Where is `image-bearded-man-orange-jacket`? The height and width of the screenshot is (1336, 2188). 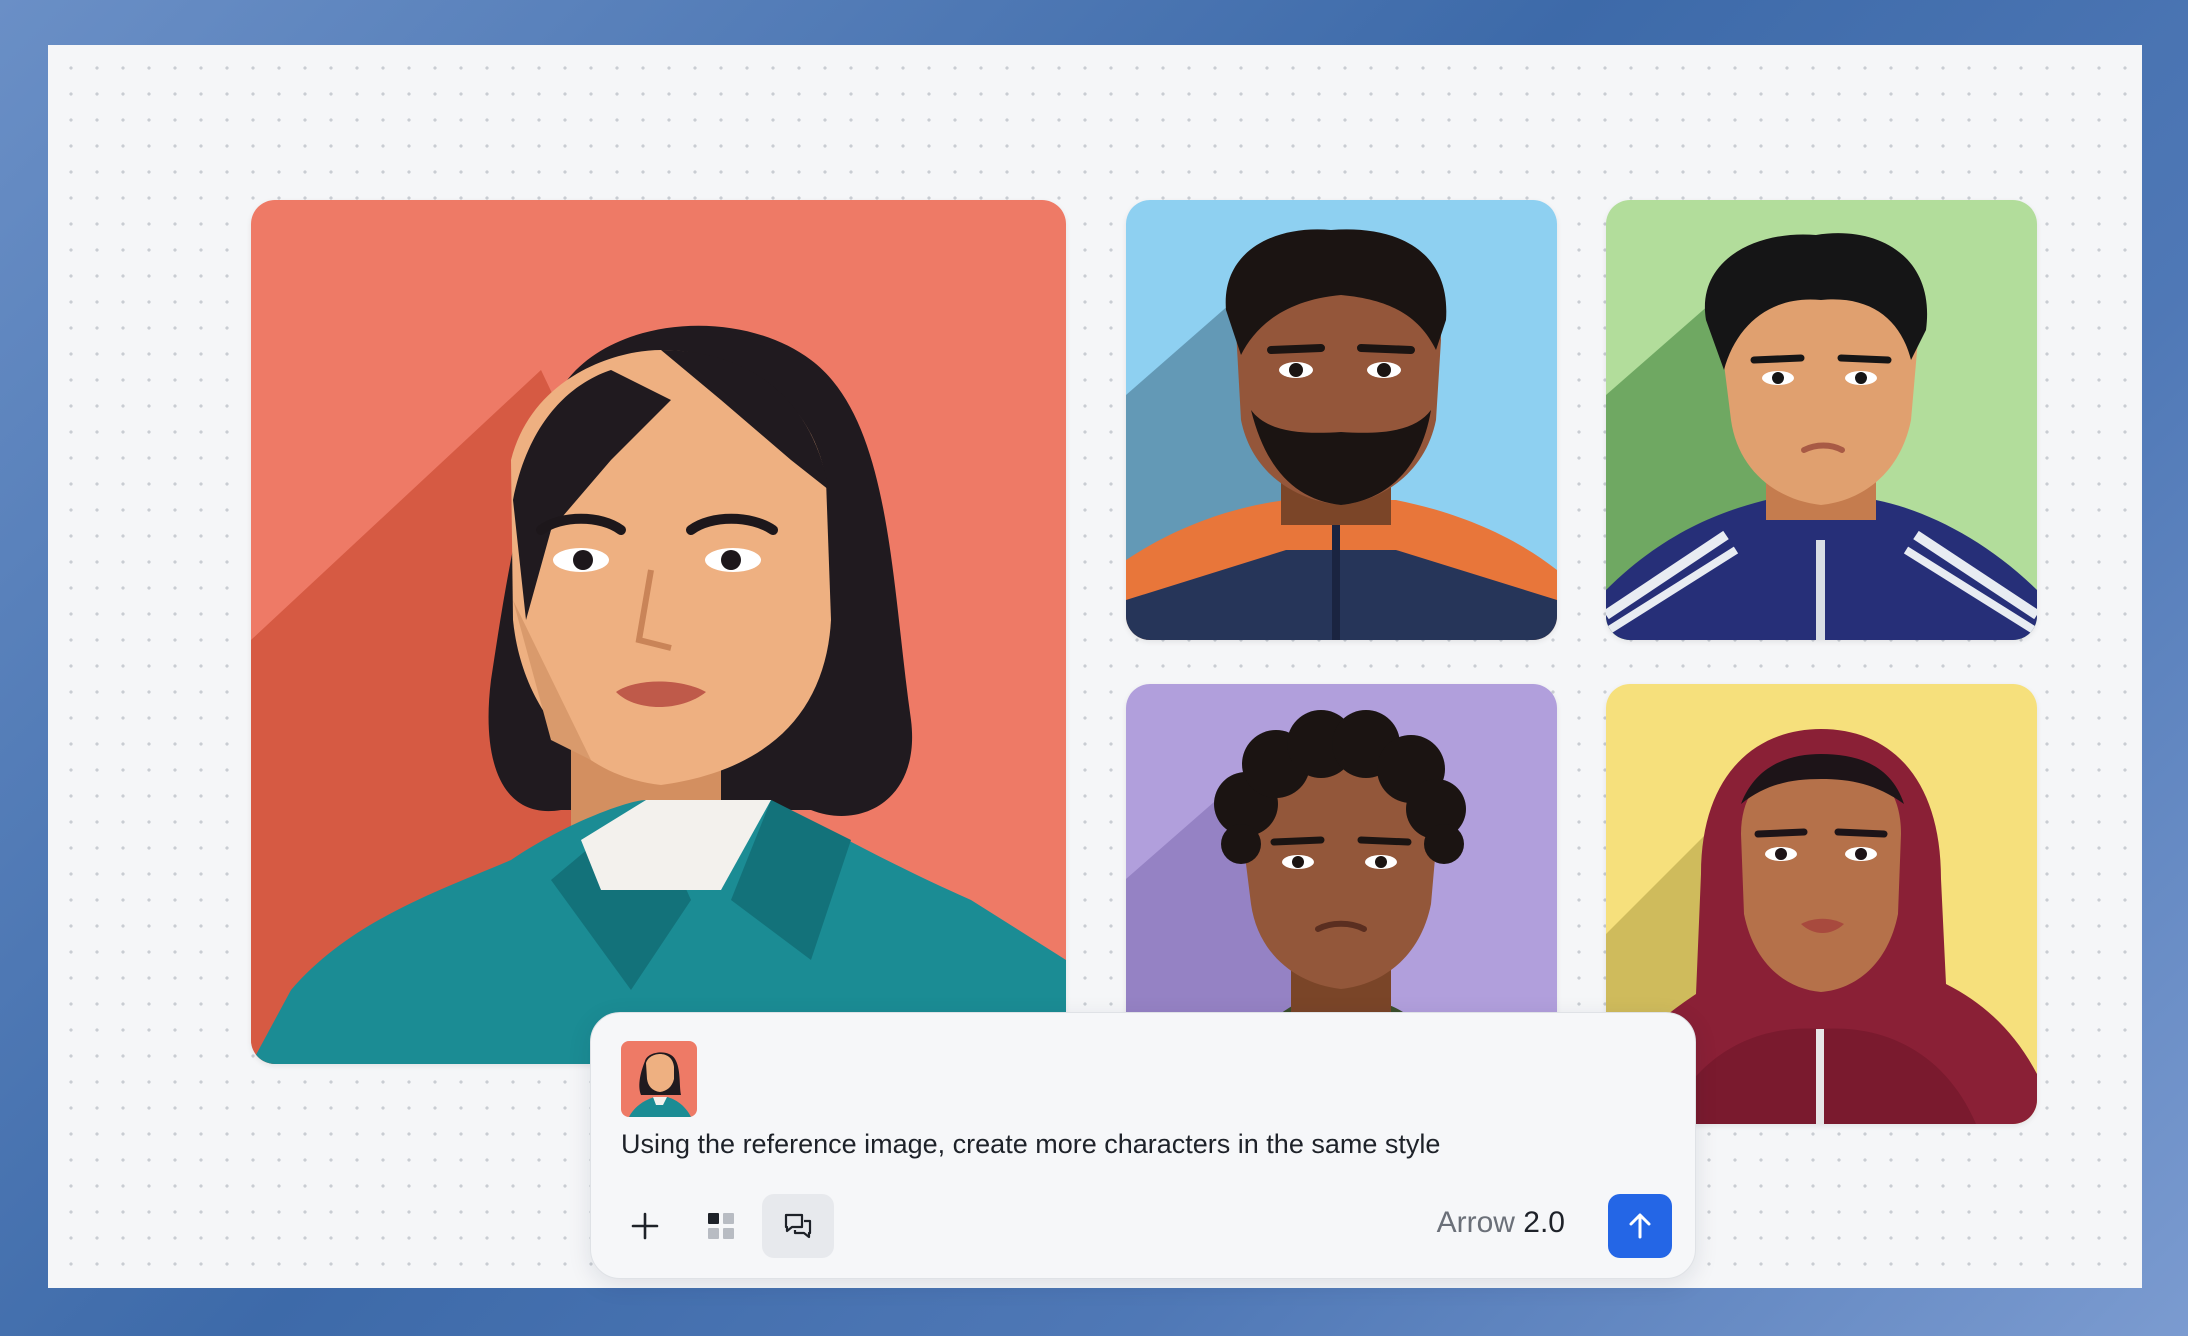
image-bearded-man-orange-jacket is located at coordinates (1341, 420).